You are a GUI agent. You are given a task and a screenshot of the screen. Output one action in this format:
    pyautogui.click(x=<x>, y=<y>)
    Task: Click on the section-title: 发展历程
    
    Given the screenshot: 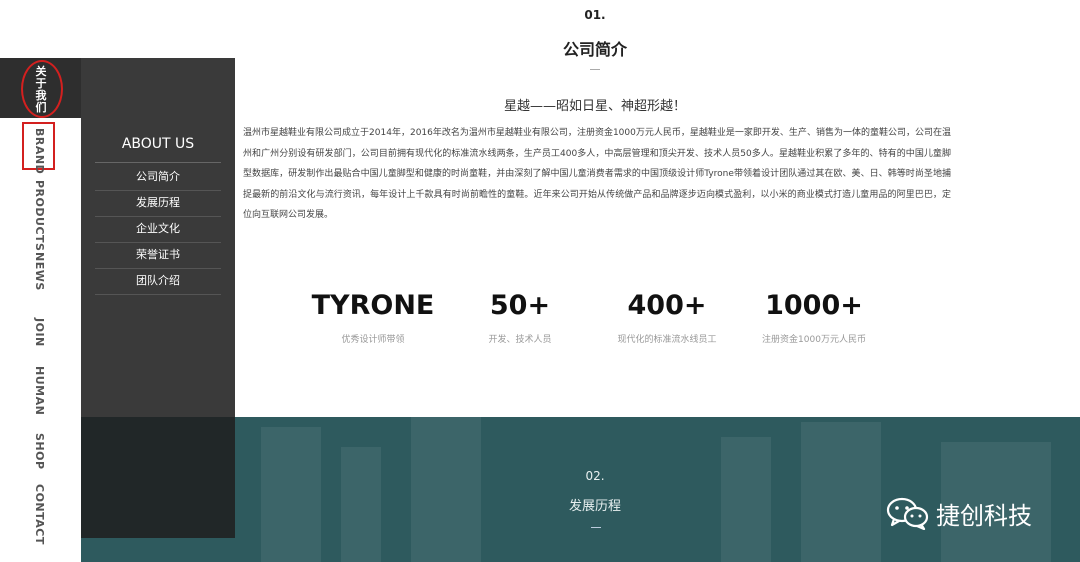 What is the action you would take?
    pyautogui.click(x=594, y=506)
    